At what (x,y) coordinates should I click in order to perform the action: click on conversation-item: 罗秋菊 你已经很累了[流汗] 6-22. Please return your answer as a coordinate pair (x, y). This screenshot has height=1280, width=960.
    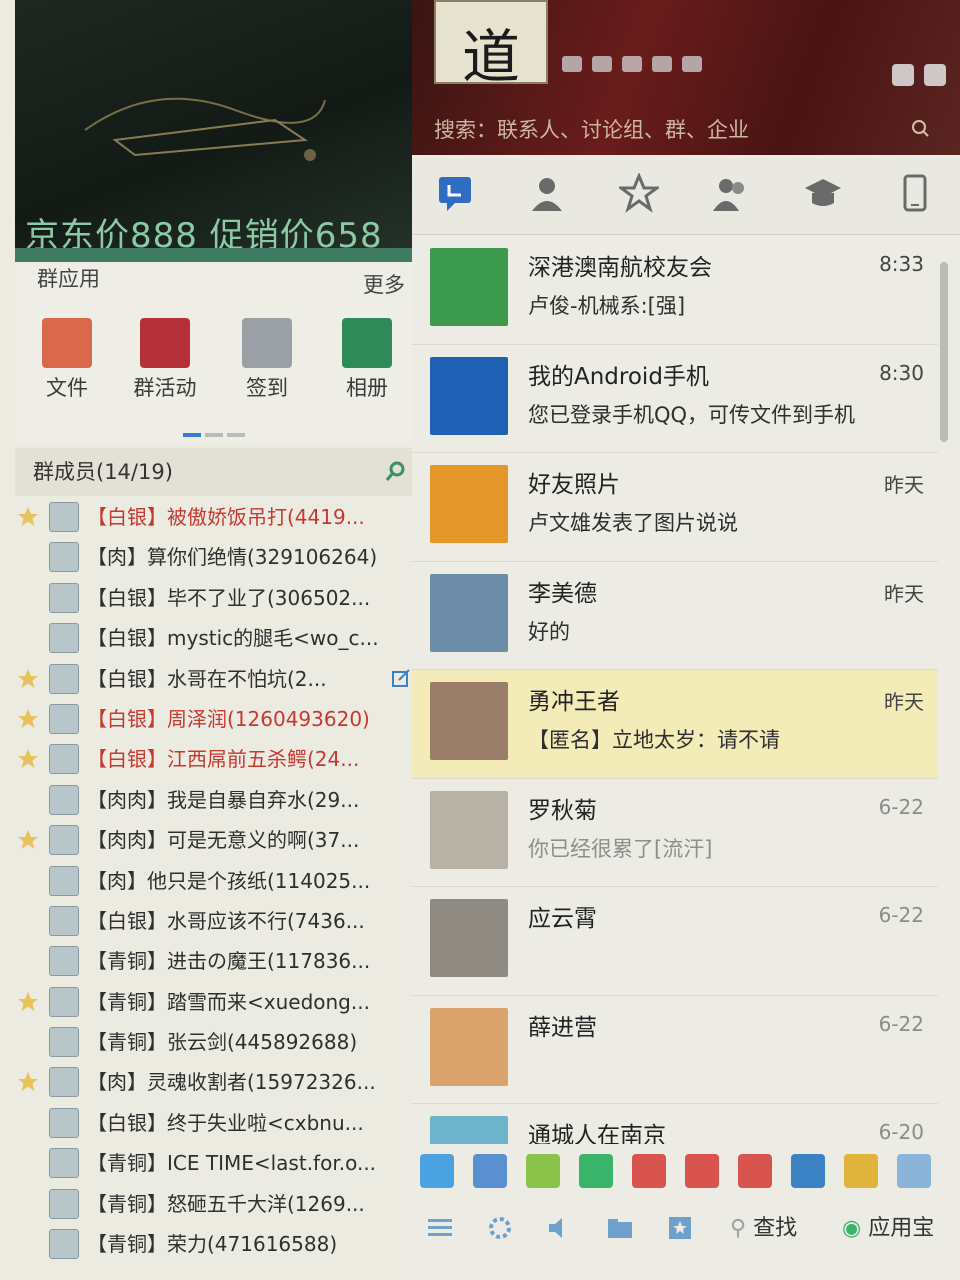
    Looking at the image, I should click on (675, 833).